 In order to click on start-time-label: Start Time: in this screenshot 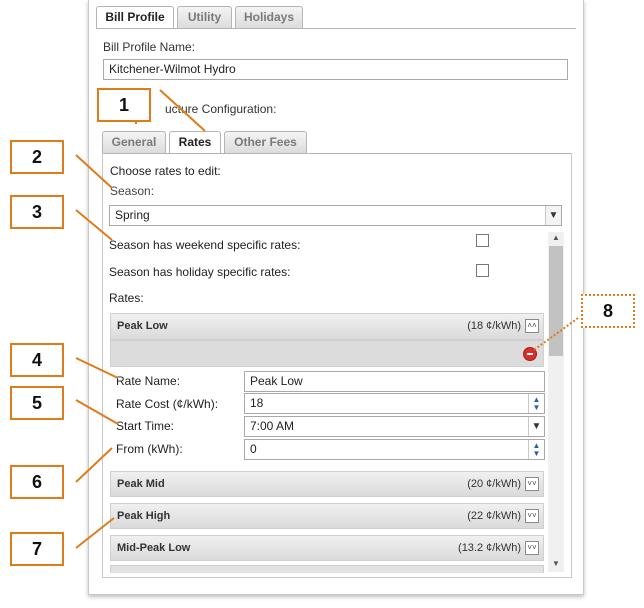, I will do `click(145, 426)`.